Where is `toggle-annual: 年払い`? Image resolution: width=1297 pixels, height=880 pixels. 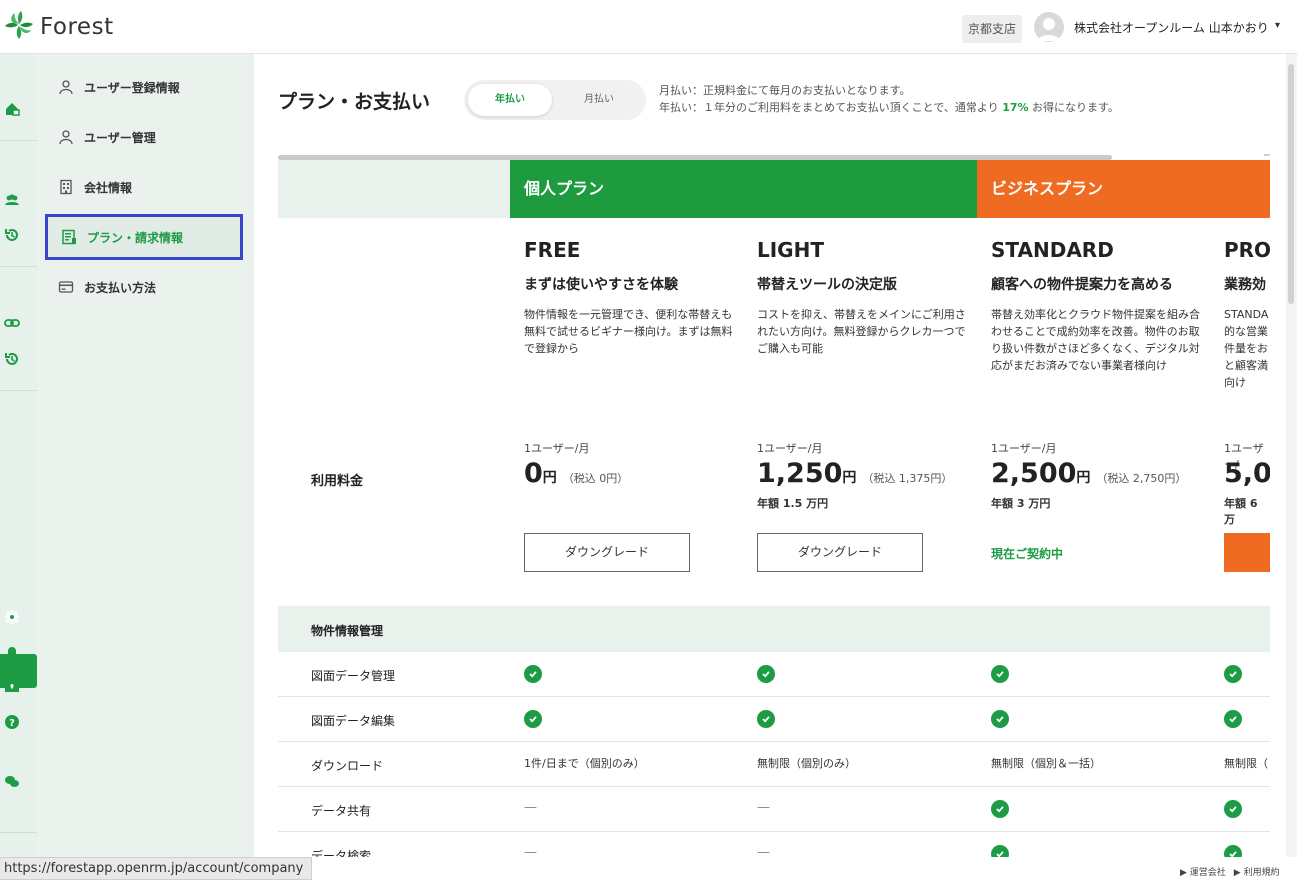 toggle-annual: 年払い is located at coordinates (510, 100).